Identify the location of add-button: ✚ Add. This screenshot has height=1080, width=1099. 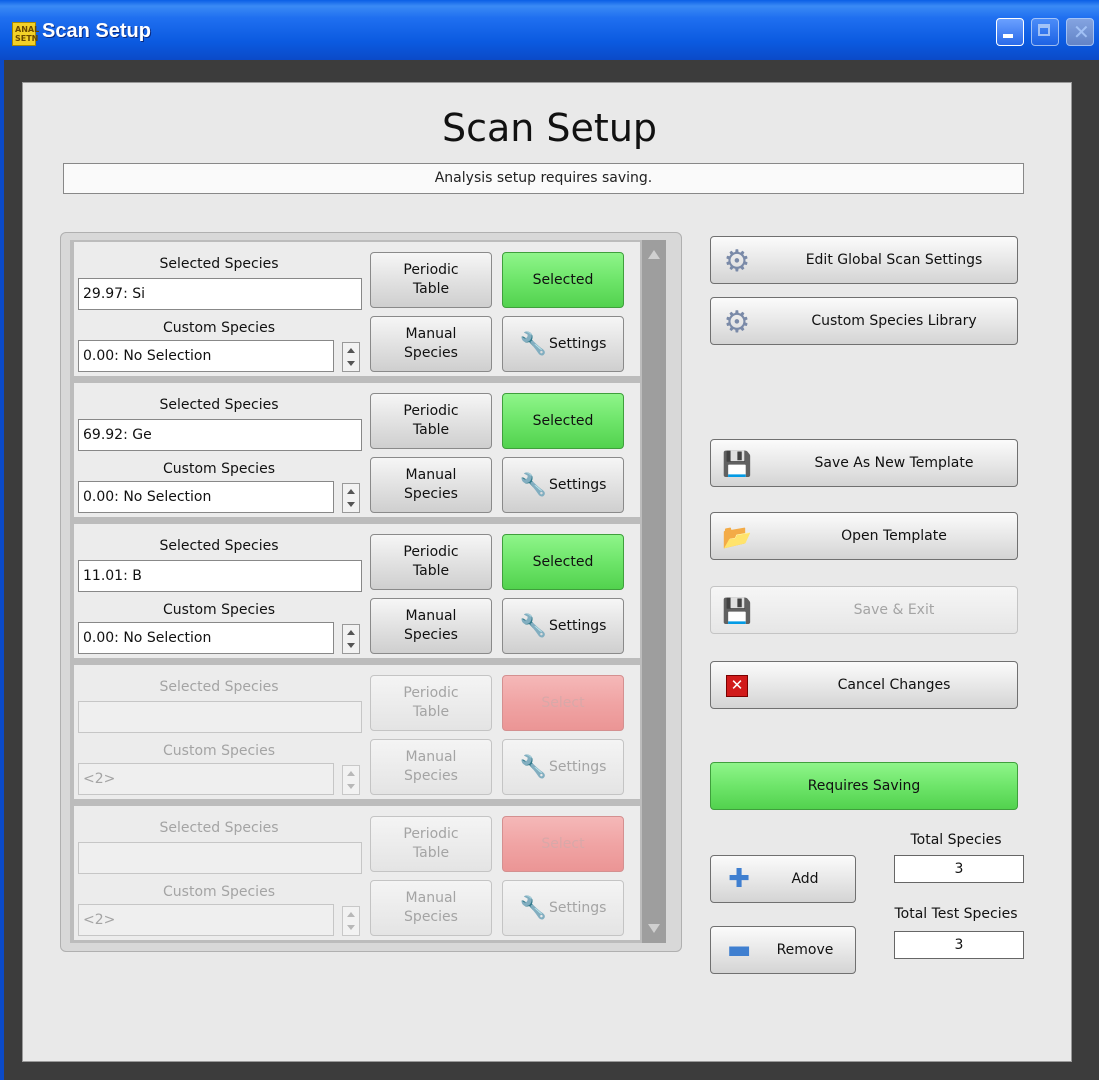
(783, 879).